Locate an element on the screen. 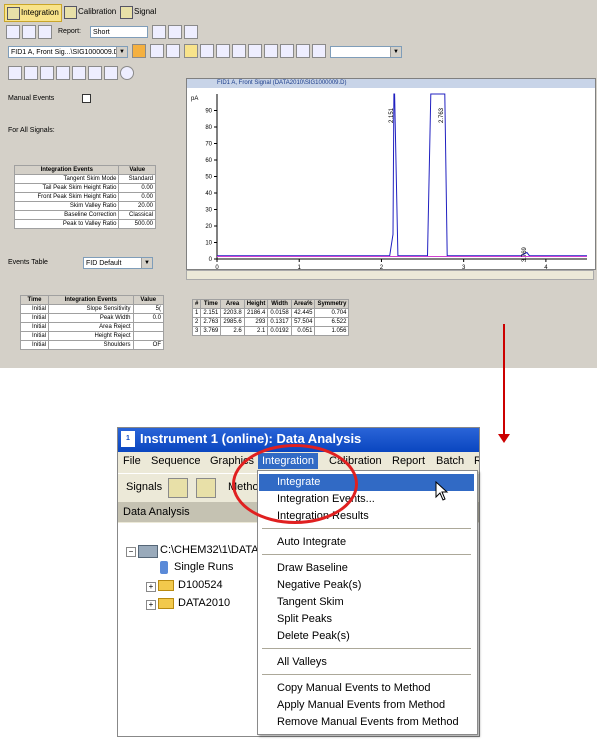 The width and height of the screenshot is (597, 739). zoom-in-icon is located at coordinates (157, 51).